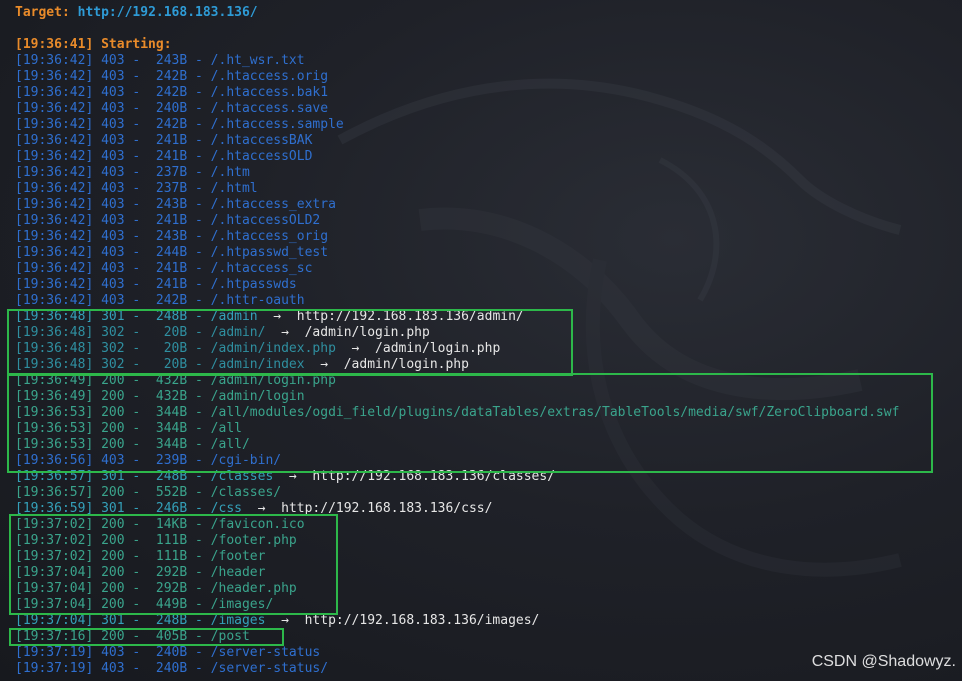 The width and height of the screenshot is (962, 681). Describe the element at coordinates (160, 300) in the screenshot. I see `log-entry: [19:36:42] 403 - 242B - /.httr-oauth` at that location.